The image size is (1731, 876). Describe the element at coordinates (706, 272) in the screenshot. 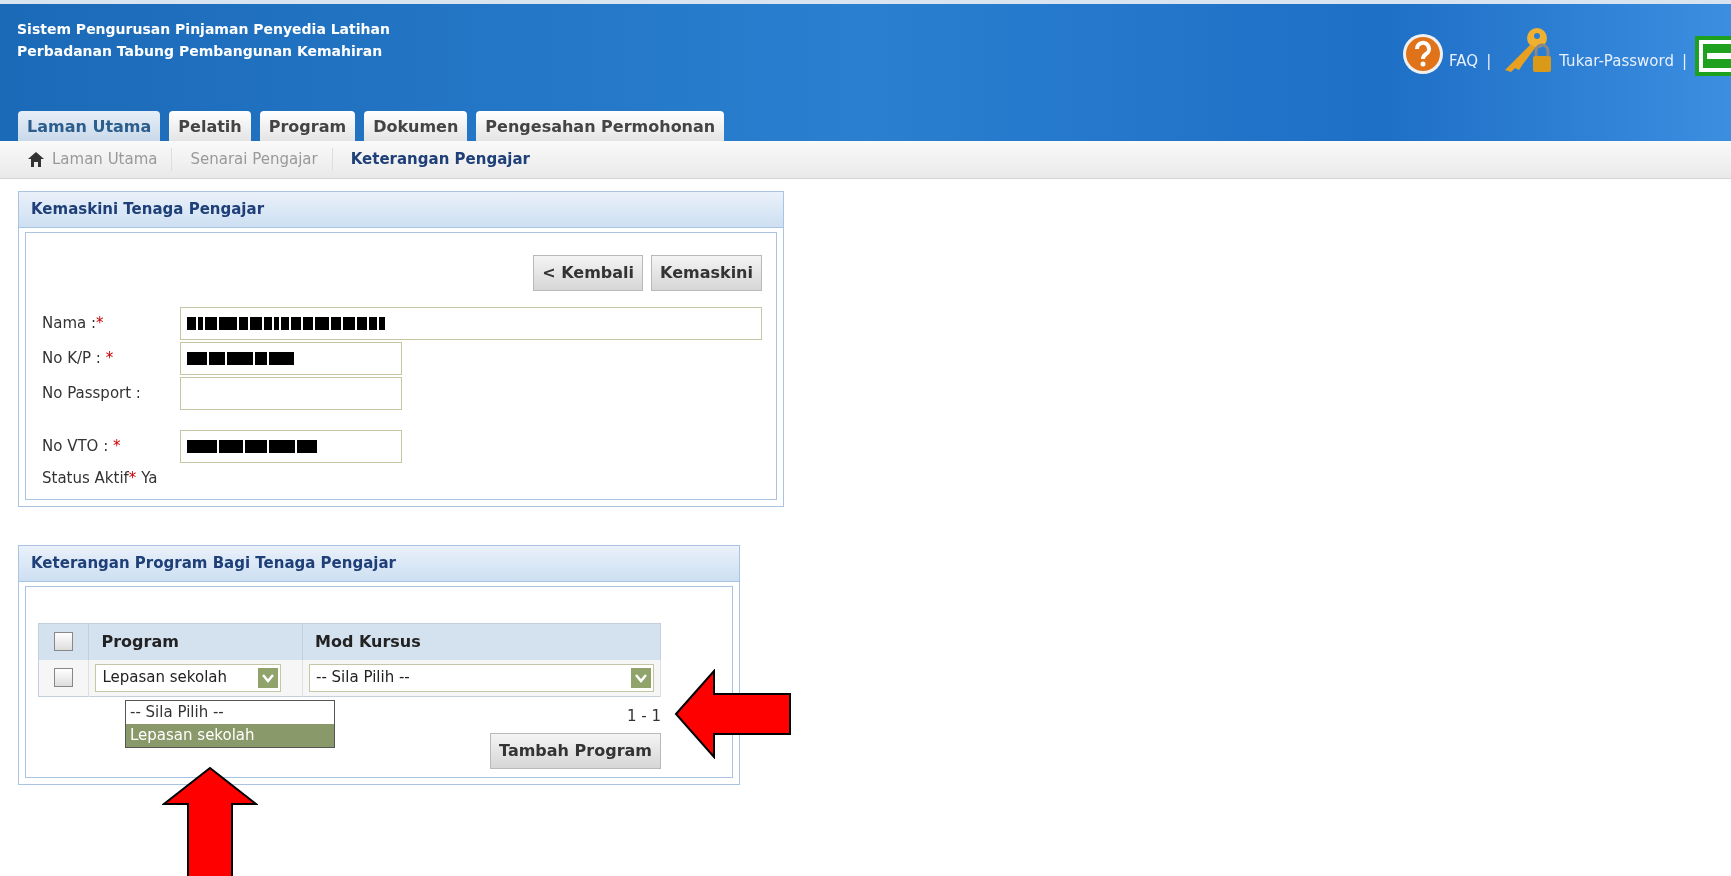

I see `update-button: Kemaskini` at that location.